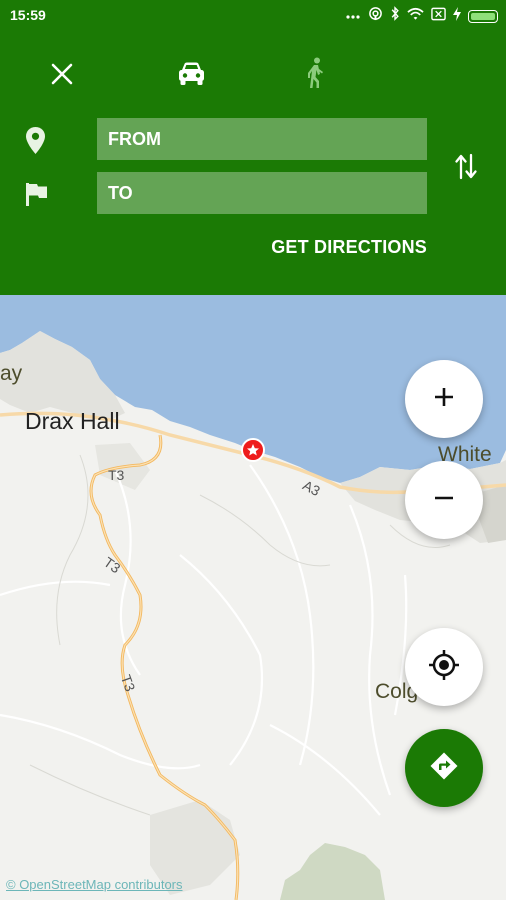 This screenshot has width=506, height=900. I want to click on location-pin-icon, so click(35, 143).